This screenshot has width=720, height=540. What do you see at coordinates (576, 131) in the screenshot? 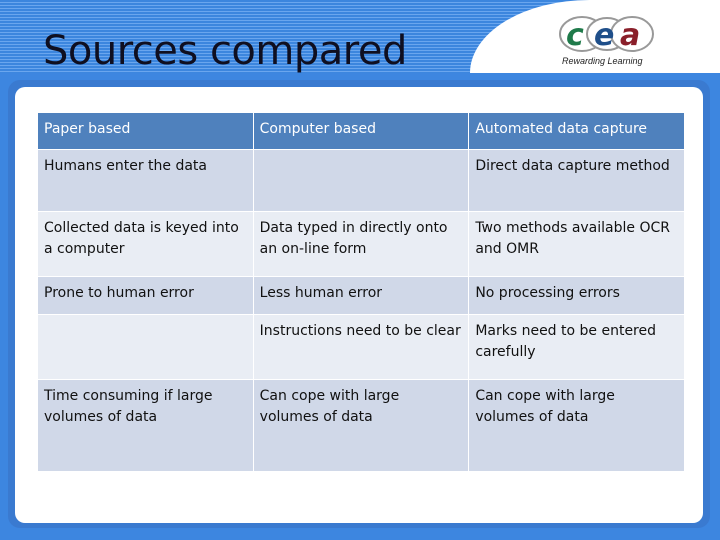
I see `header-automated-capture: Automated data capture` at bounding box center [576, 131].